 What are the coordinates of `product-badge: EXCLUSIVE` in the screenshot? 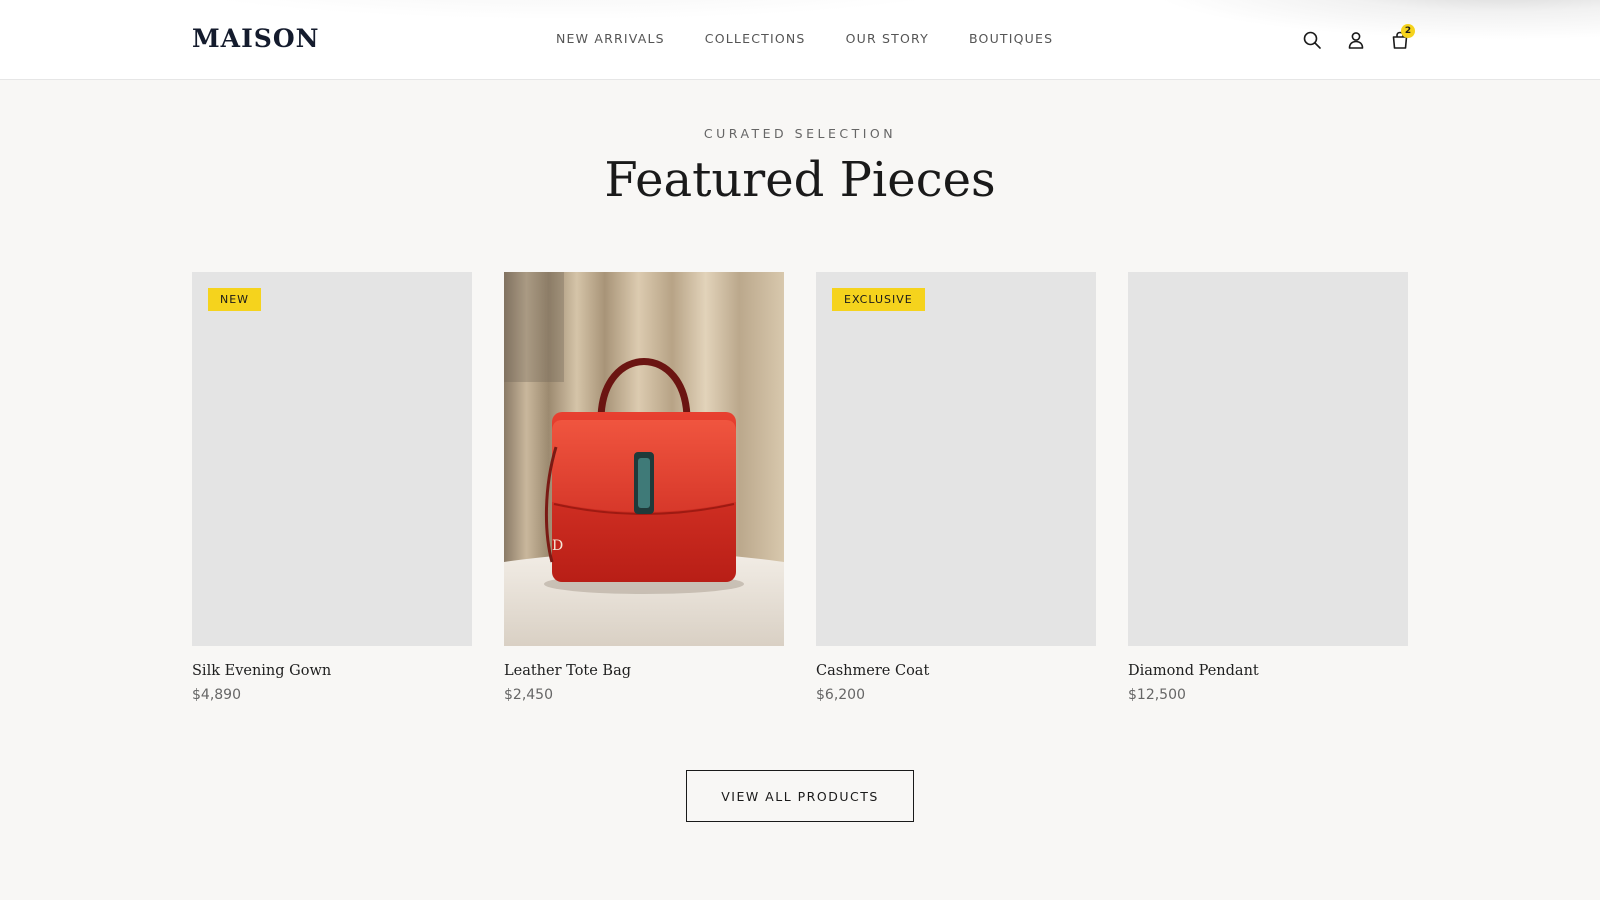 It's located at (878, 299).